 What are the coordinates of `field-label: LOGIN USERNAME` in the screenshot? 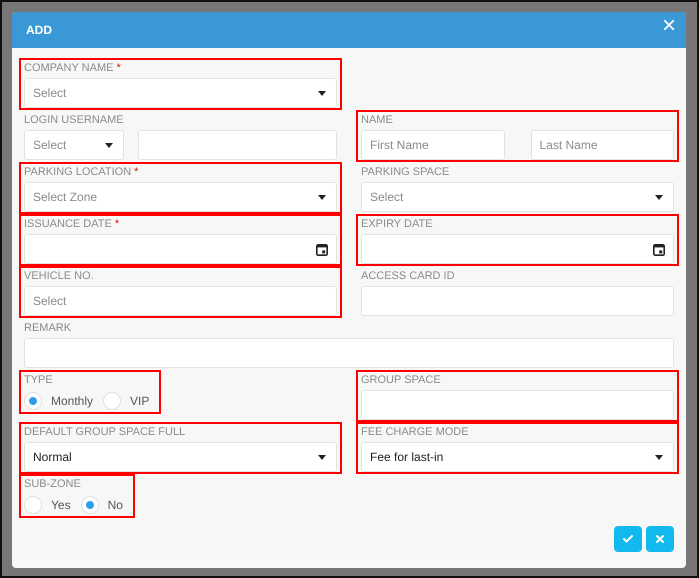 It's located at (74, 120).